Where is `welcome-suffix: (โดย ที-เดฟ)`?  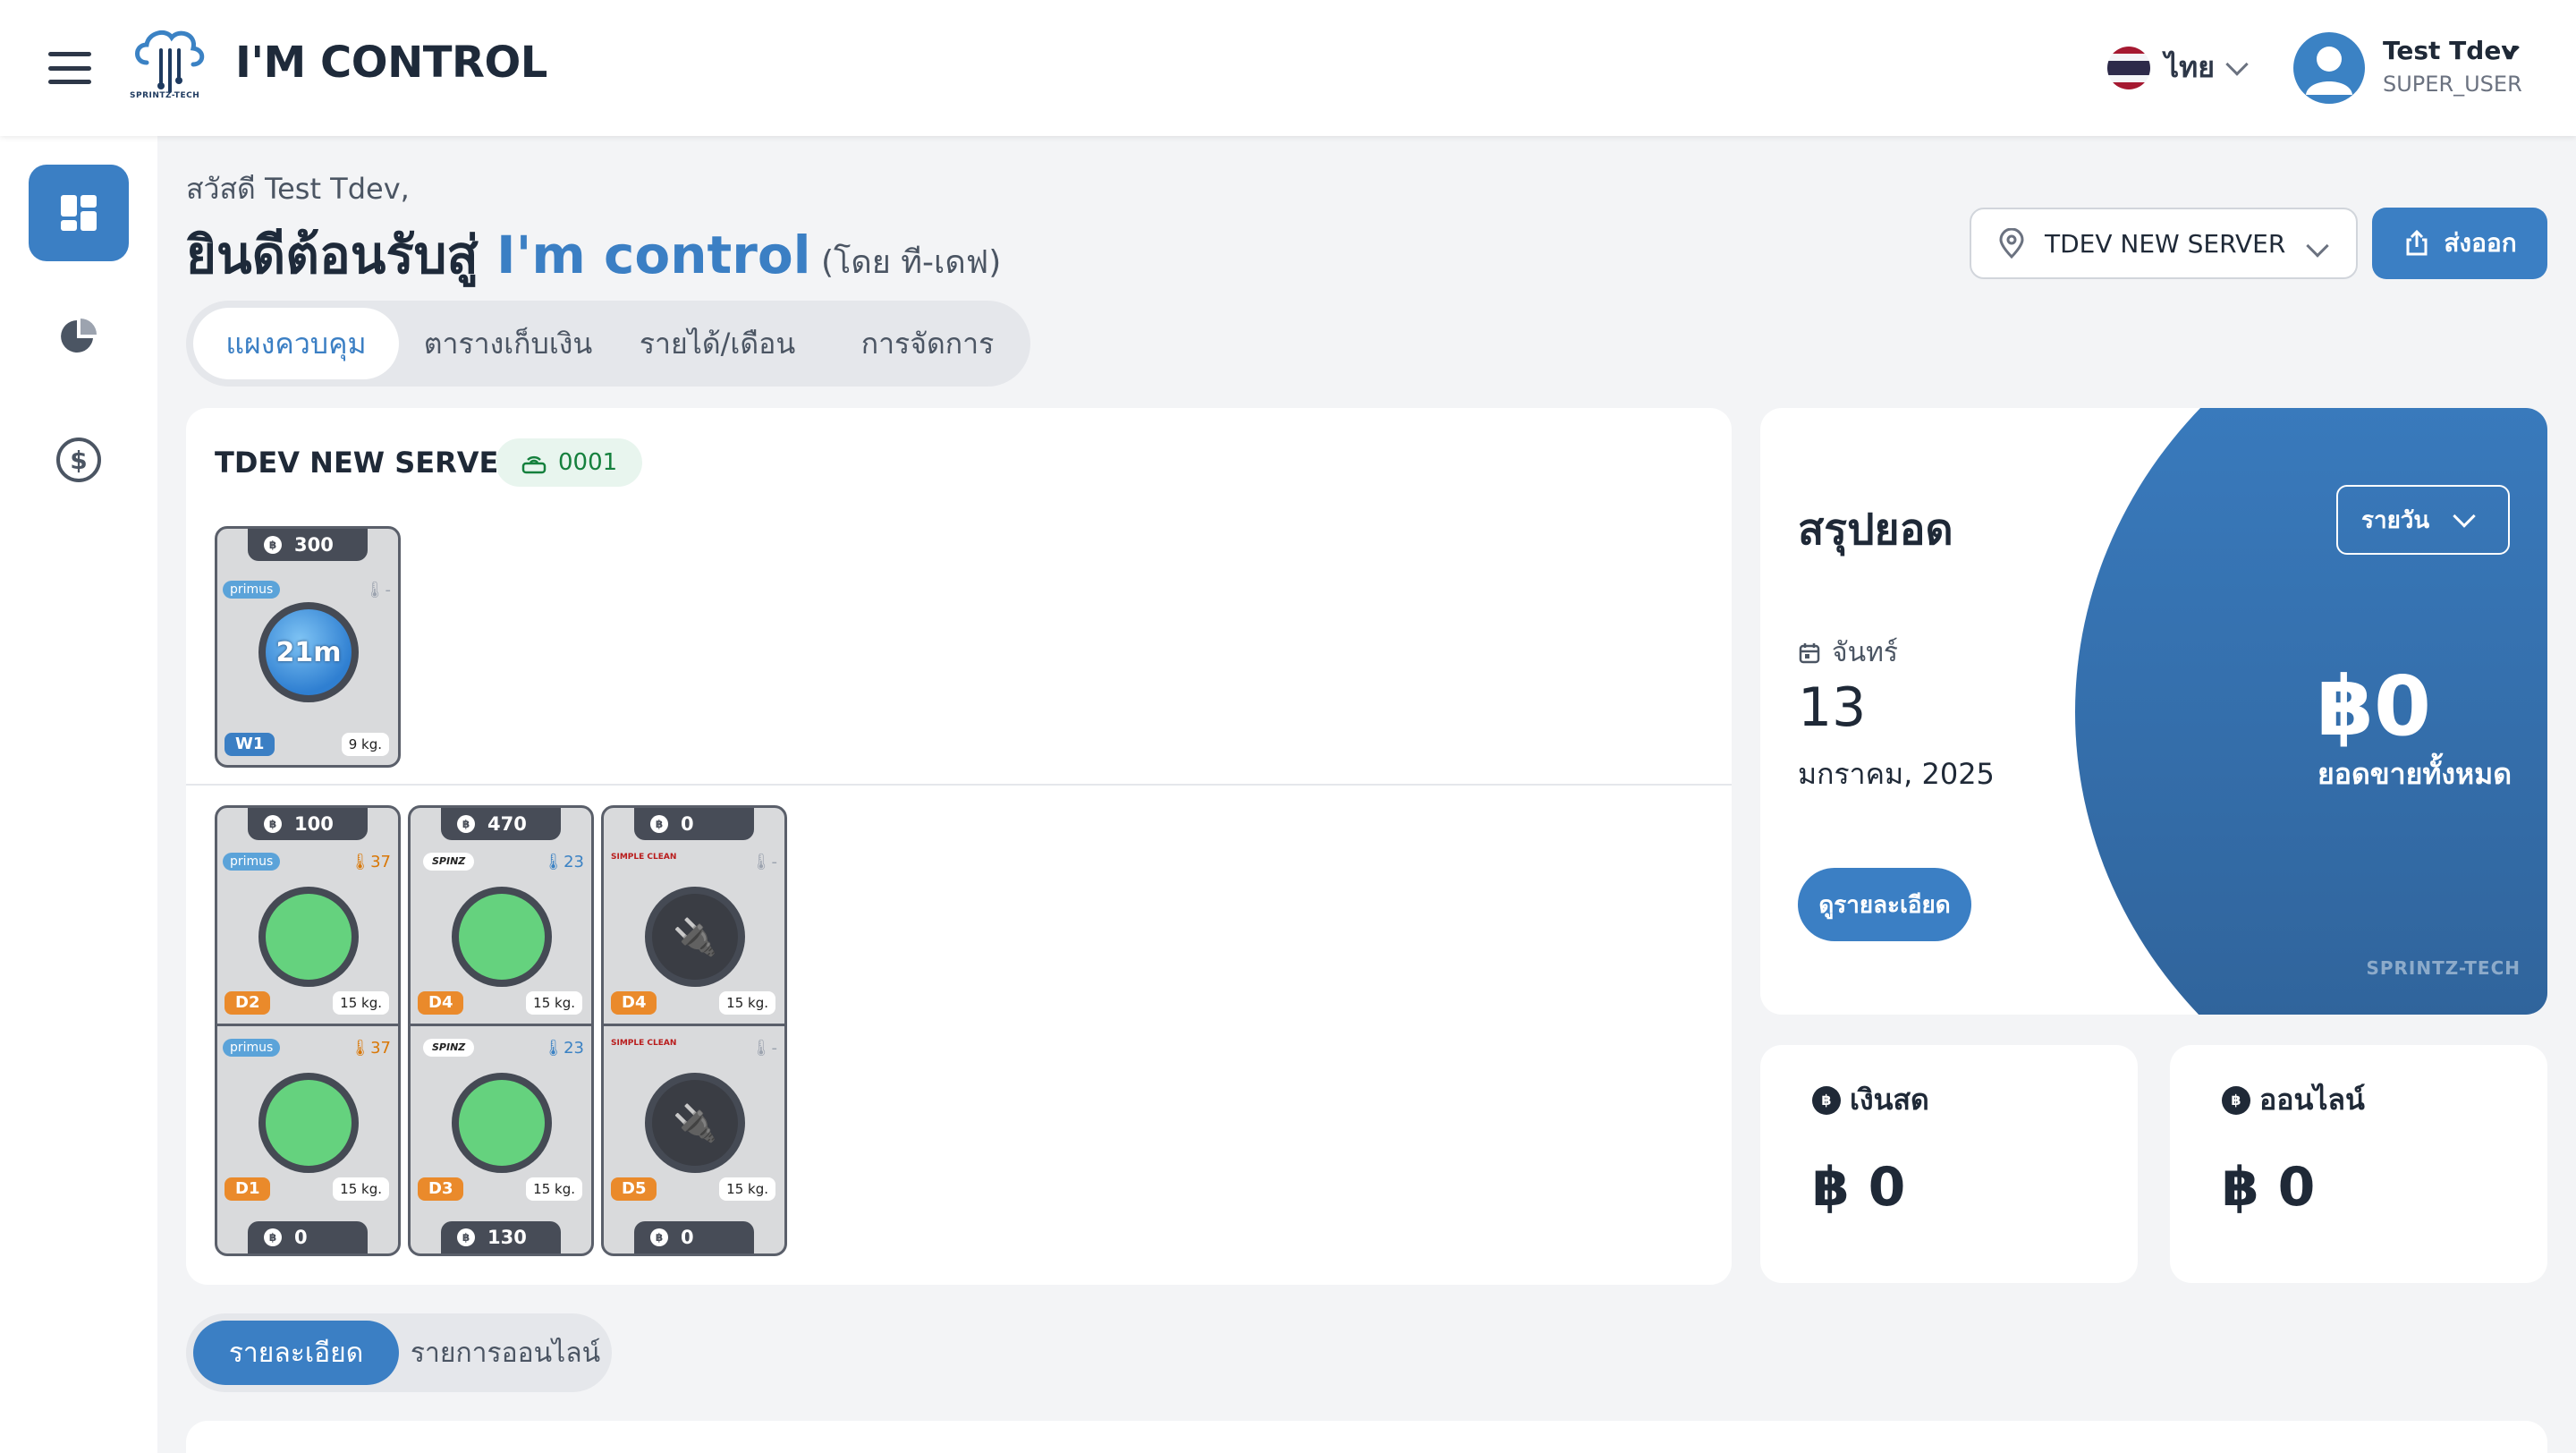
welcome-suffix: (โดย ที-เดฟ) is located at coordinates (906, 262).